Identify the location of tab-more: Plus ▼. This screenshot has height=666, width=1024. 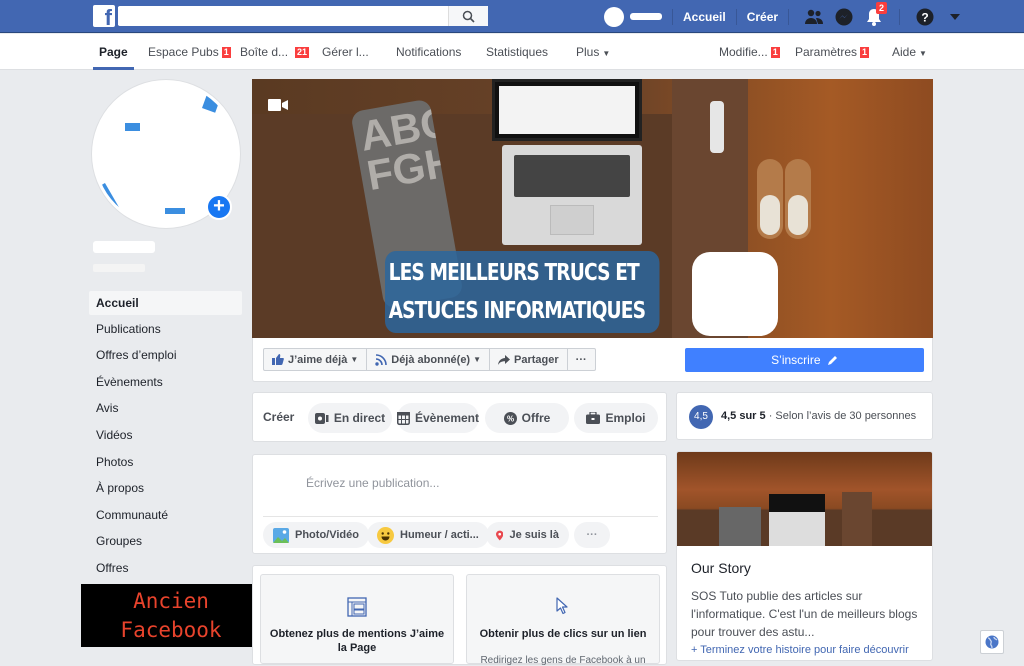
(593, 52).